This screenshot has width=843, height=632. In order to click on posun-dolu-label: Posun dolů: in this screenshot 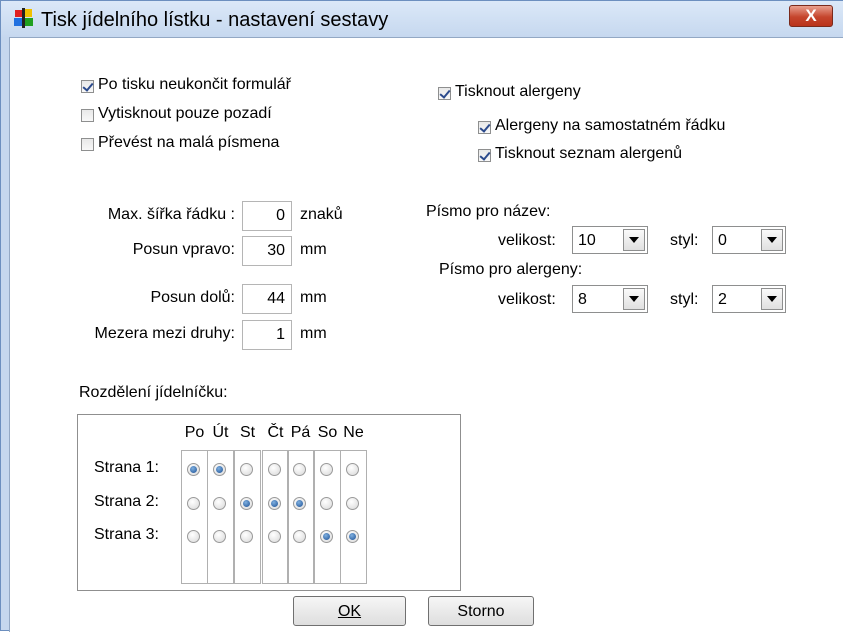, I will do `click(192, 297)`.